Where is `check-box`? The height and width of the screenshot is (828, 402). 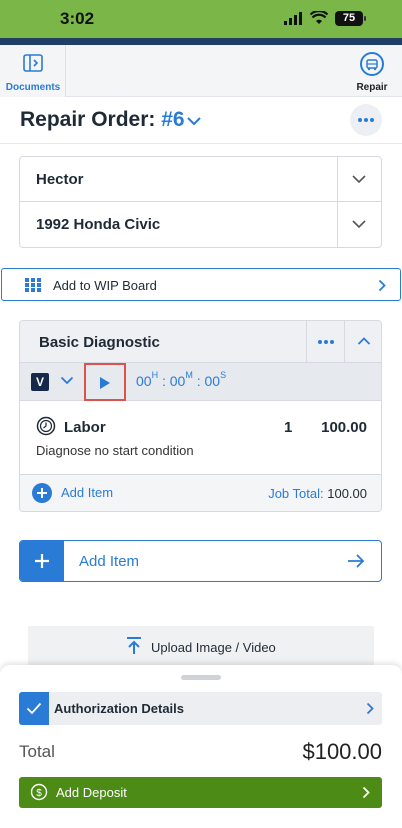 check-box is located at coordinates (34, 708).